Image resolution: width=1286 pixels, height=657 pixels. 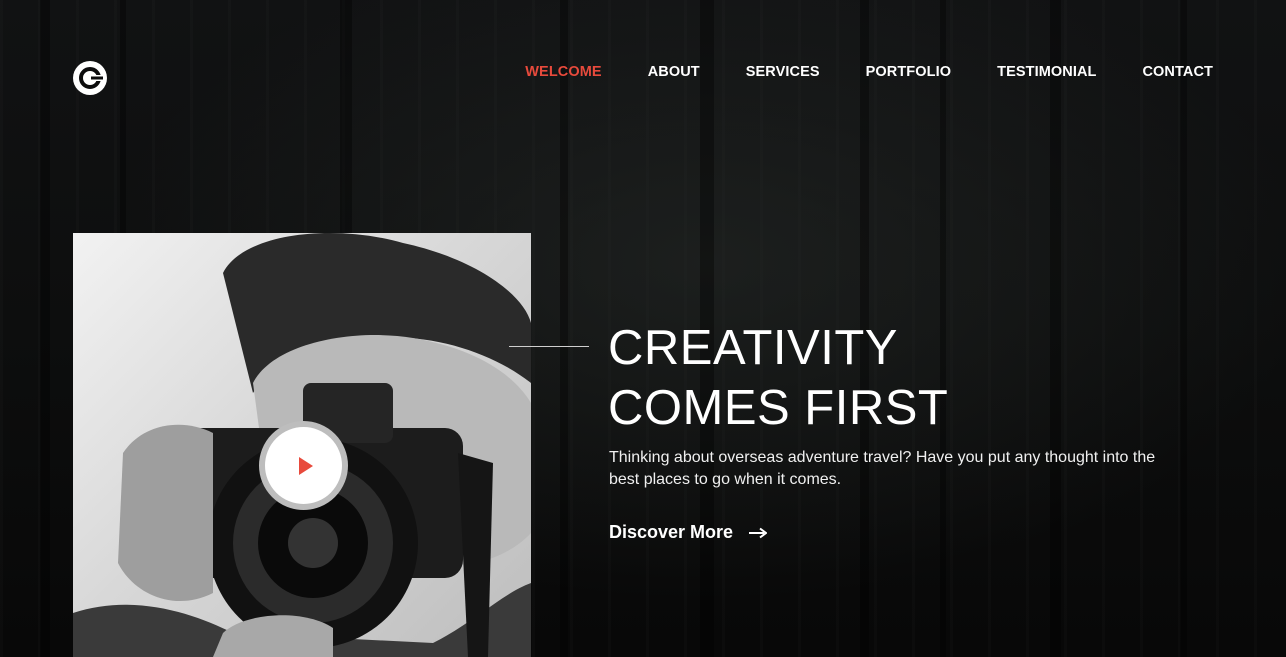 I want to click on play-icon, so click(x=305, y=465).